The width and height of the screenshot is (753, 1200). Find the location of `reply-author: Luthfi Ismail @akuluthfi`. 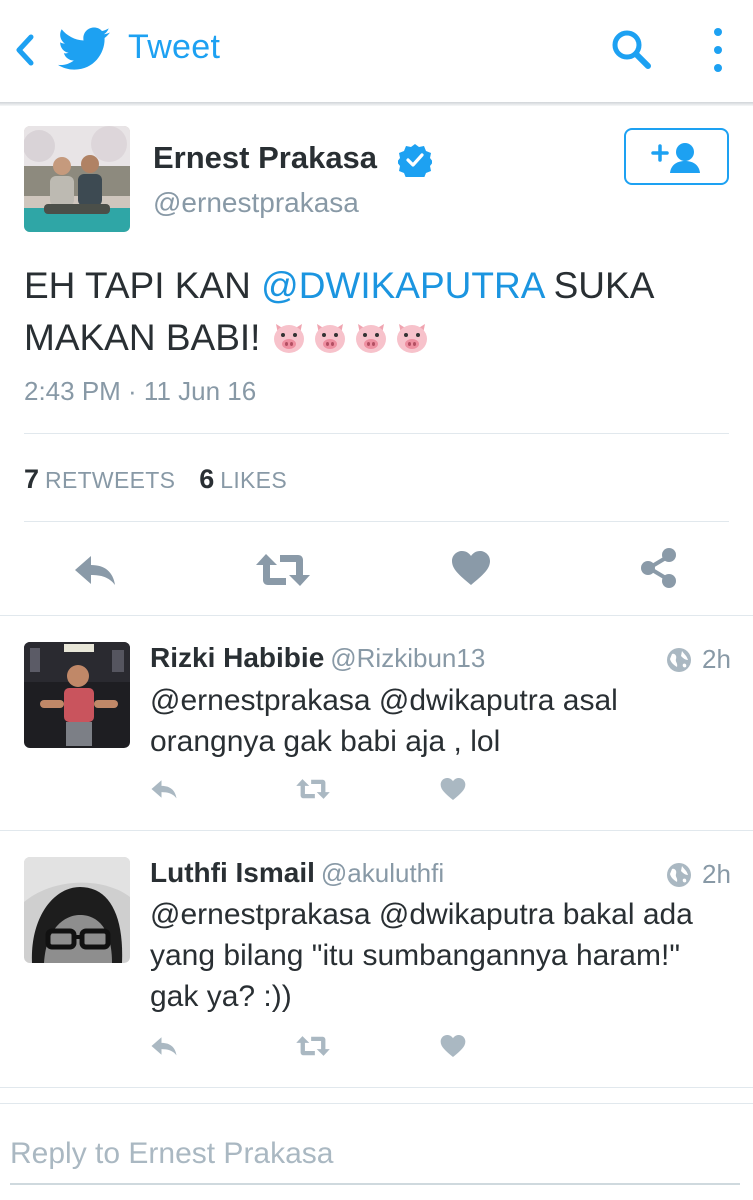

reply-author: Luthfi Ismail @akuluthfi is located at coordinates (297, 873).